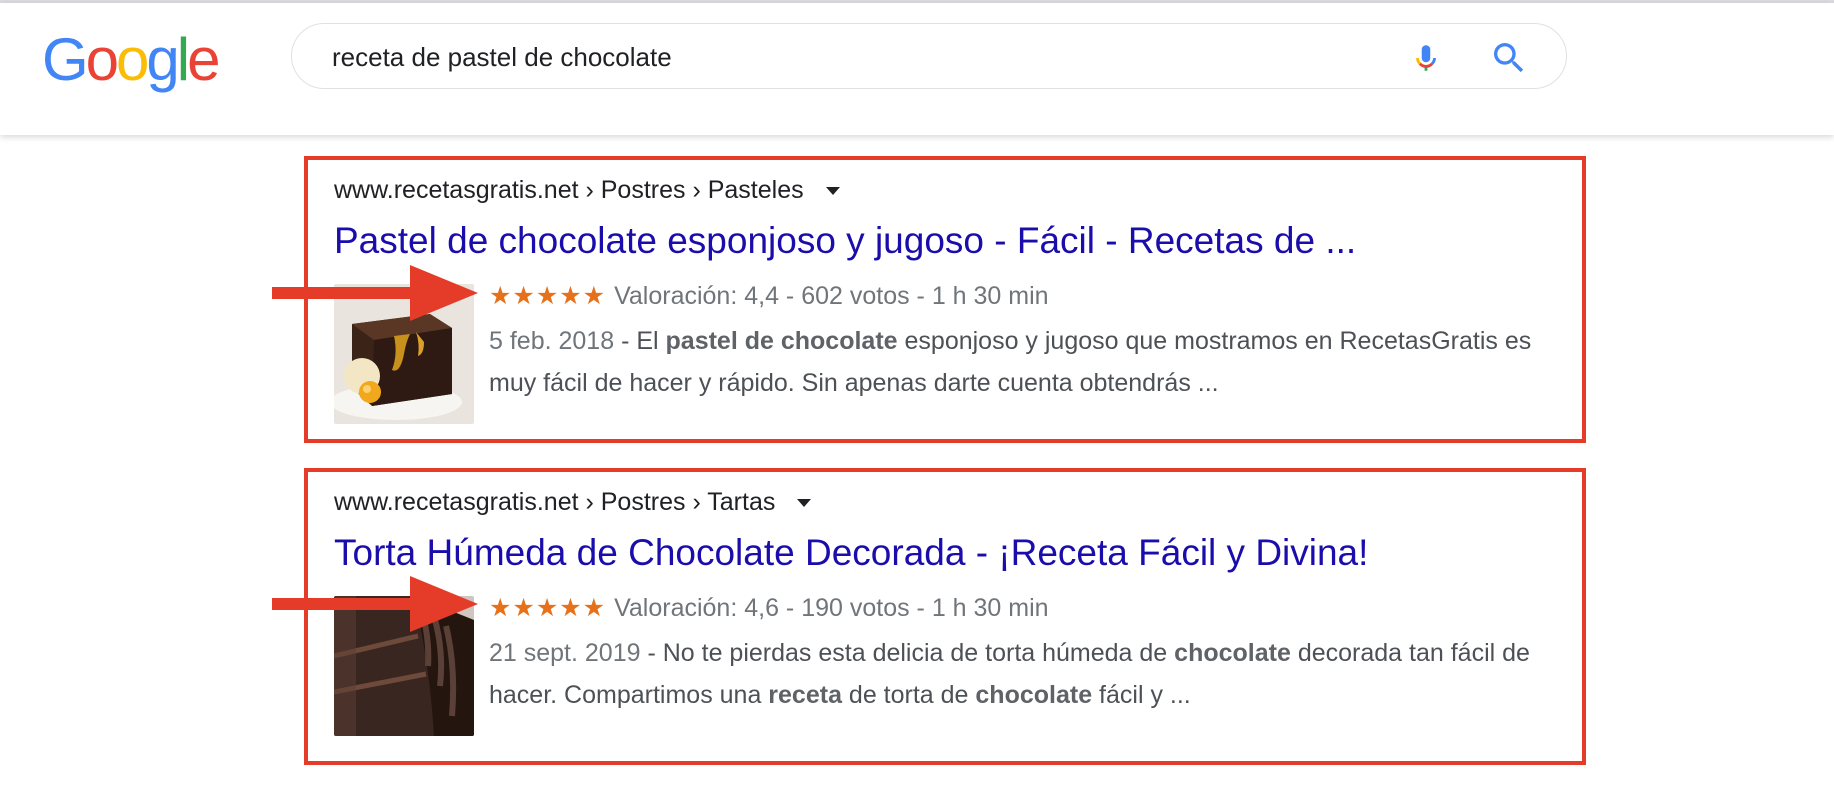 The width and height of the screenshot is (1834, 790). What do you see at coordinates (102, 59) in the screenshot?
I see `logo-letter-o1: o` at bounding box center [102, 59].